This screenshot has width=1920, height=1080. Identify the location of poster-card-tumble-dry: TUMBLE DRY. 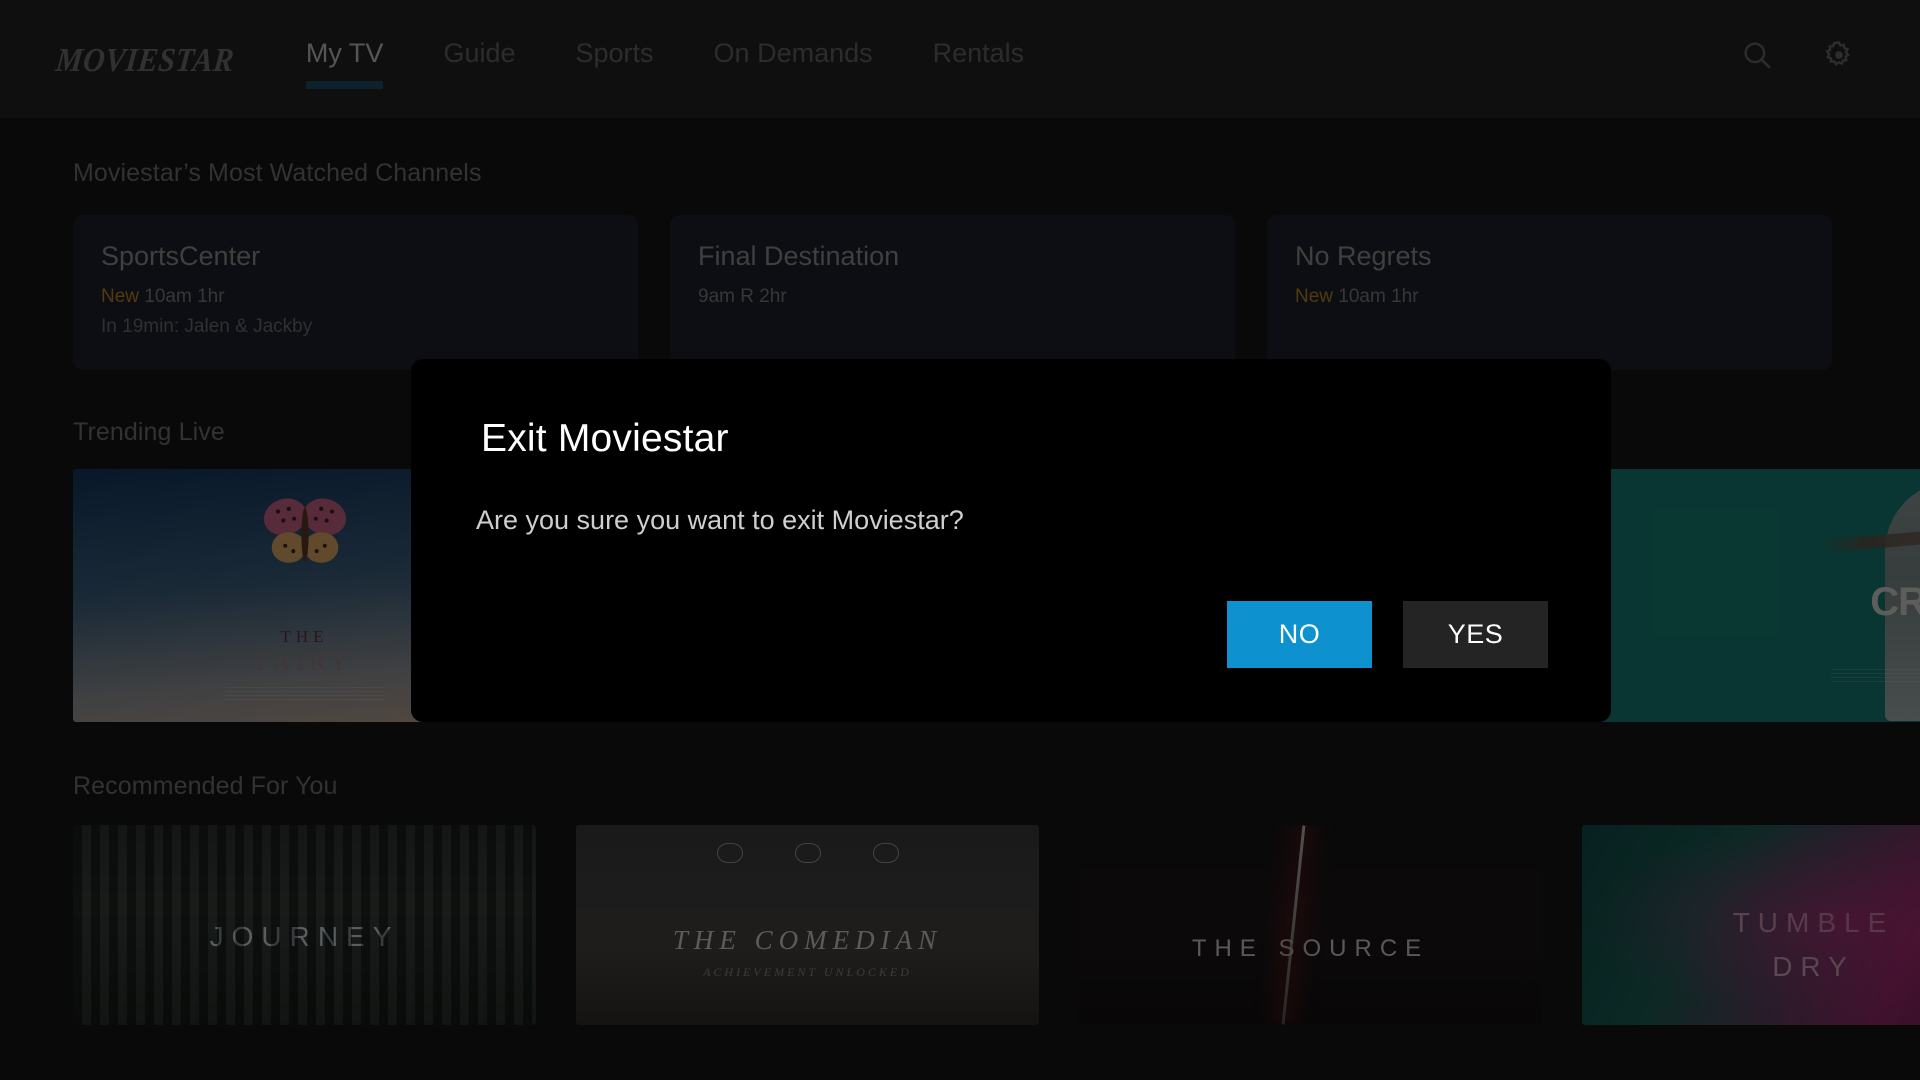
(1751, 925).